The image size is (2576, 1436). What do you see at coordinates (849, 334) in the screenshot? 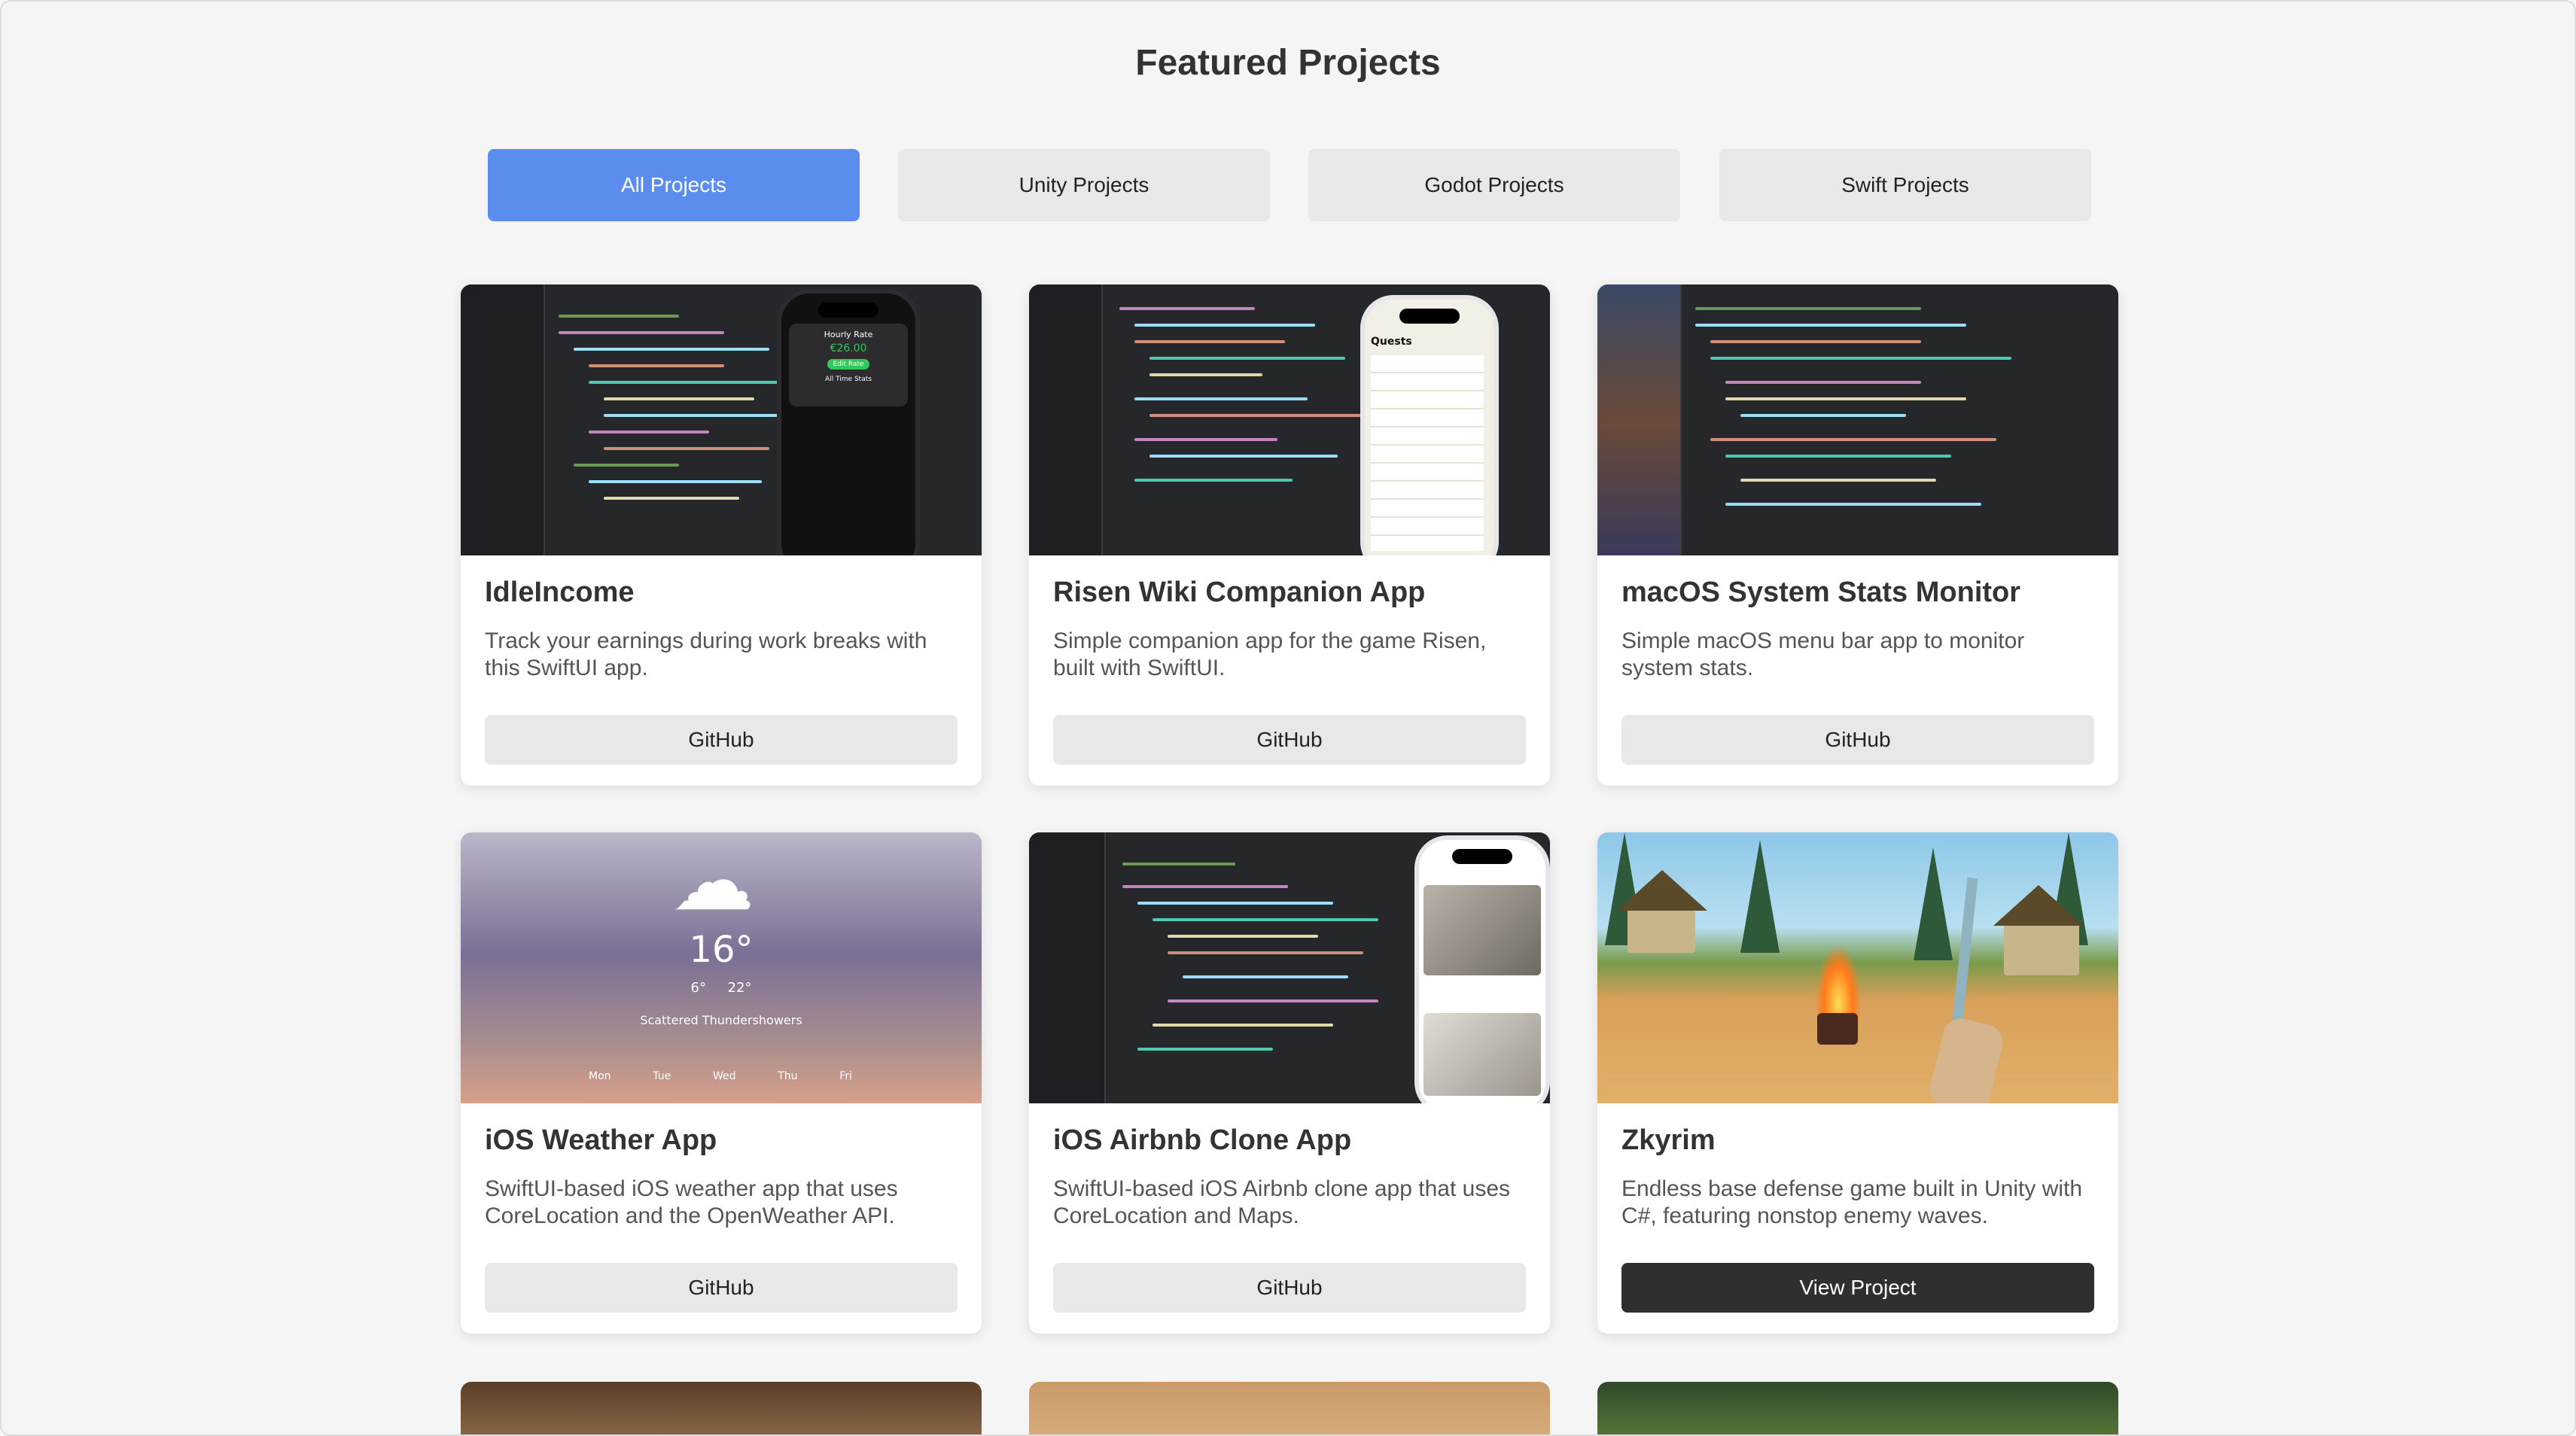
I see `preview-heading: Hourly Rate` at bounding box center [849, 334].